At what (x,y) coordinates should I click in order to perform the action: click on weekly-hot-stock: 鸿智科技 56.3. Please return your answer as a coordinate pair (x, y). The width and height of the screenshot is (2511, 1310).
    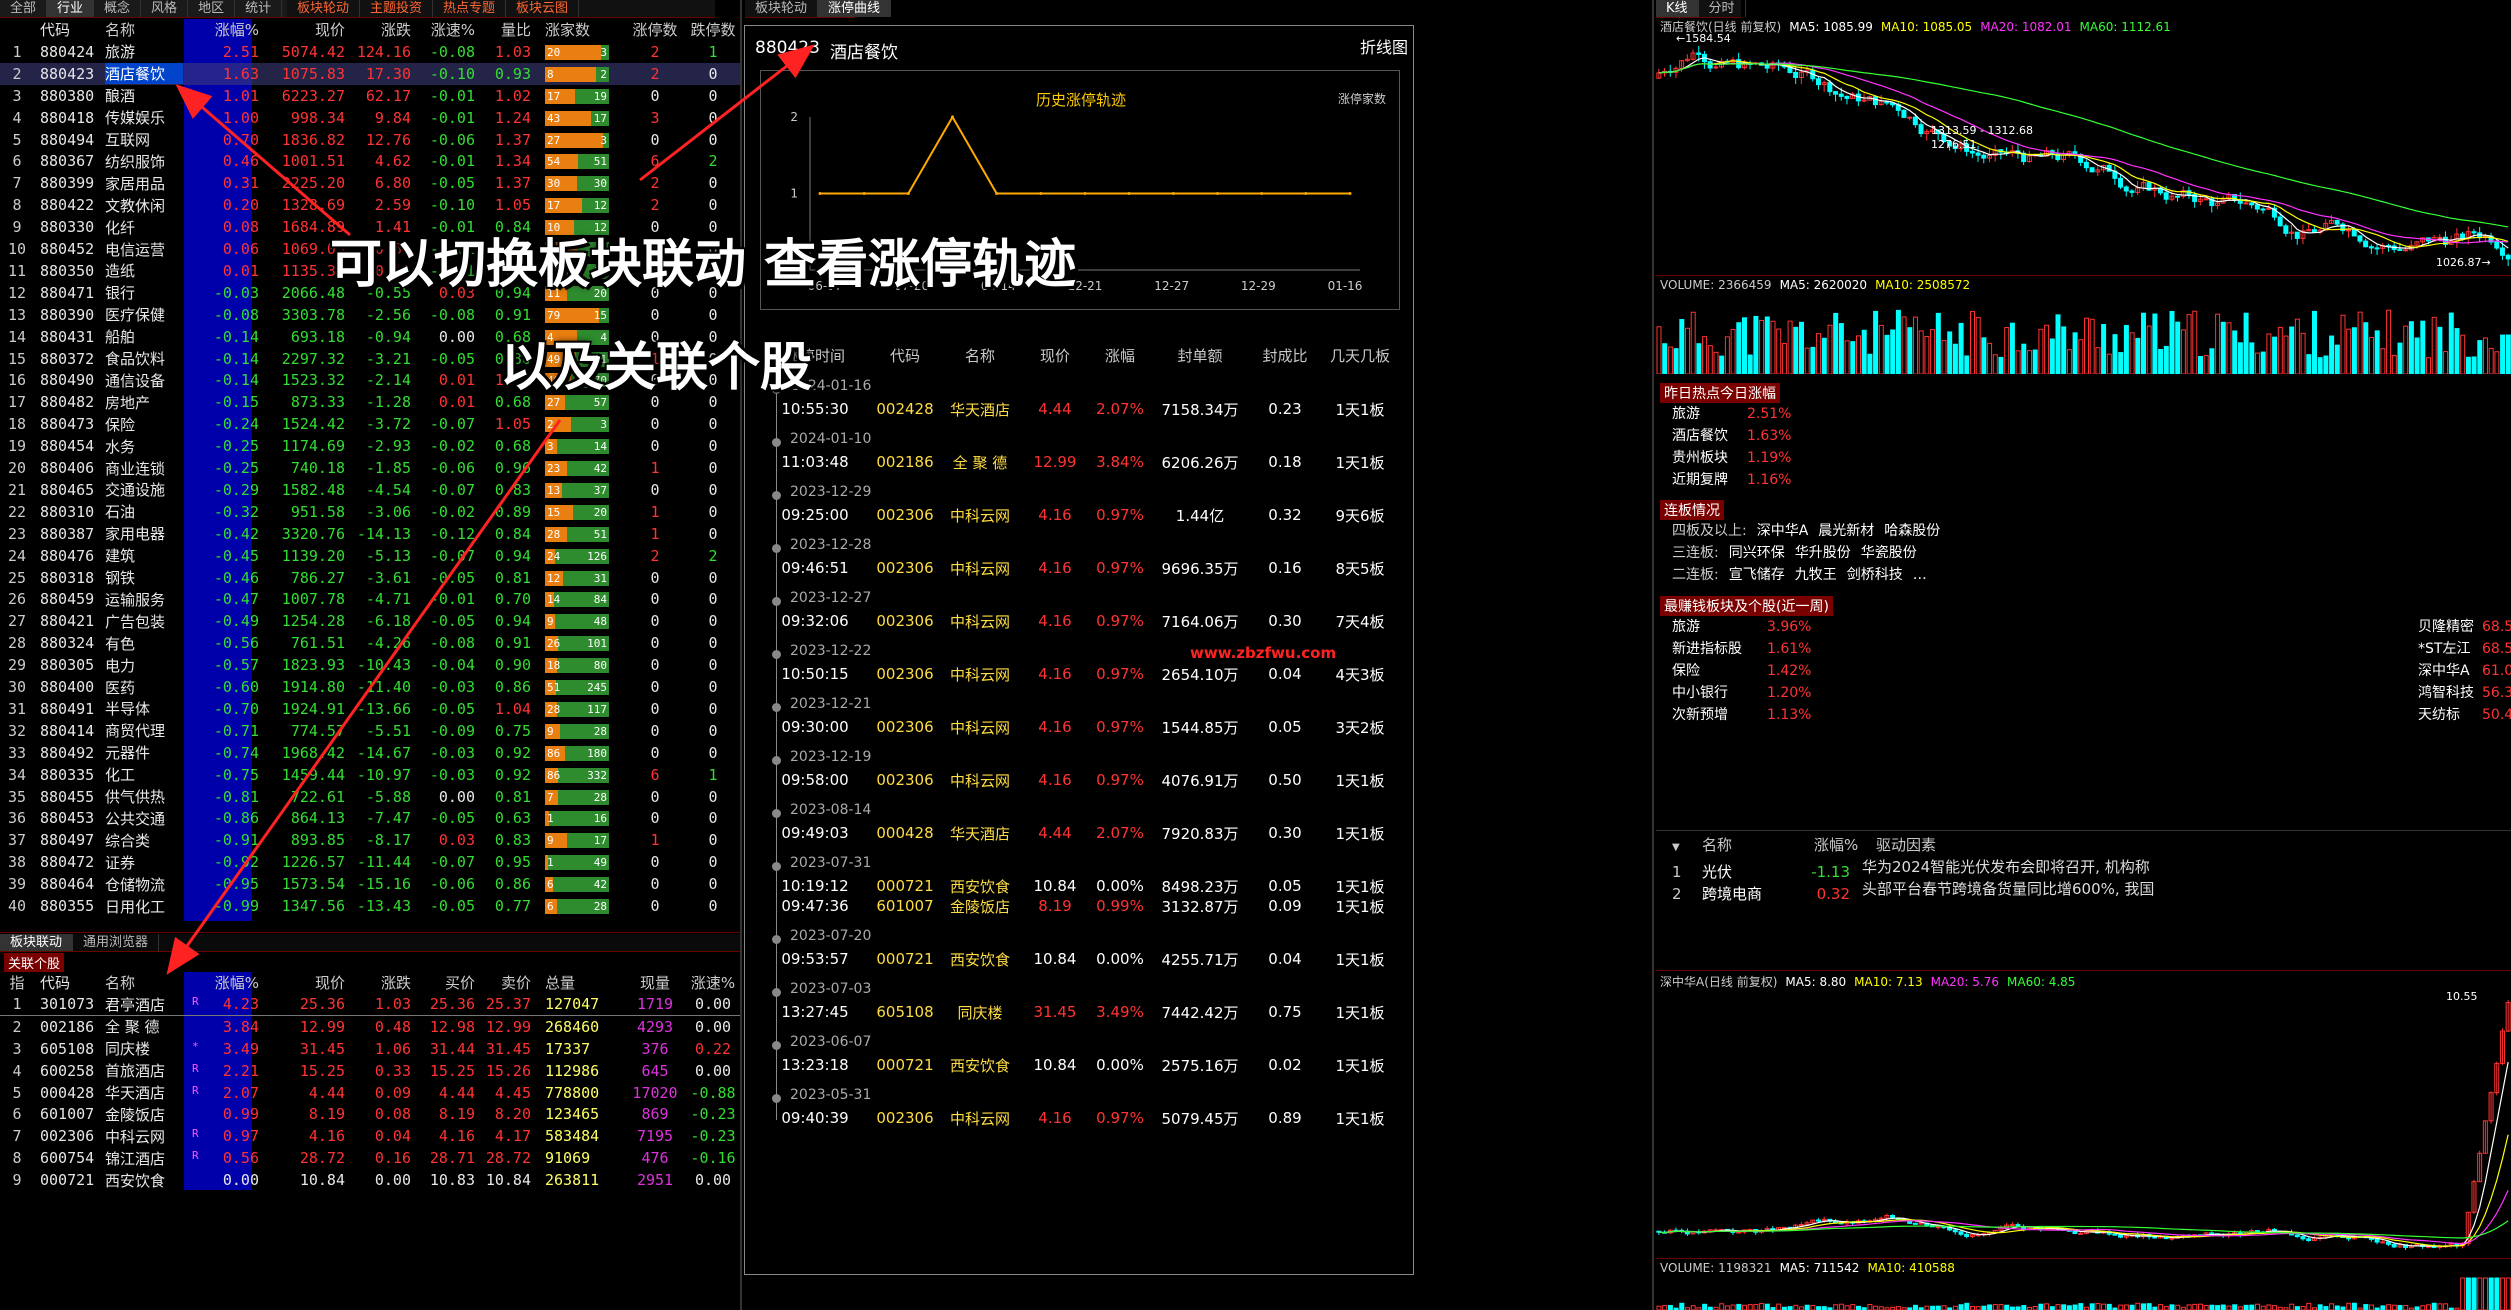
    Looking at the image, I should click on (2464, 692).